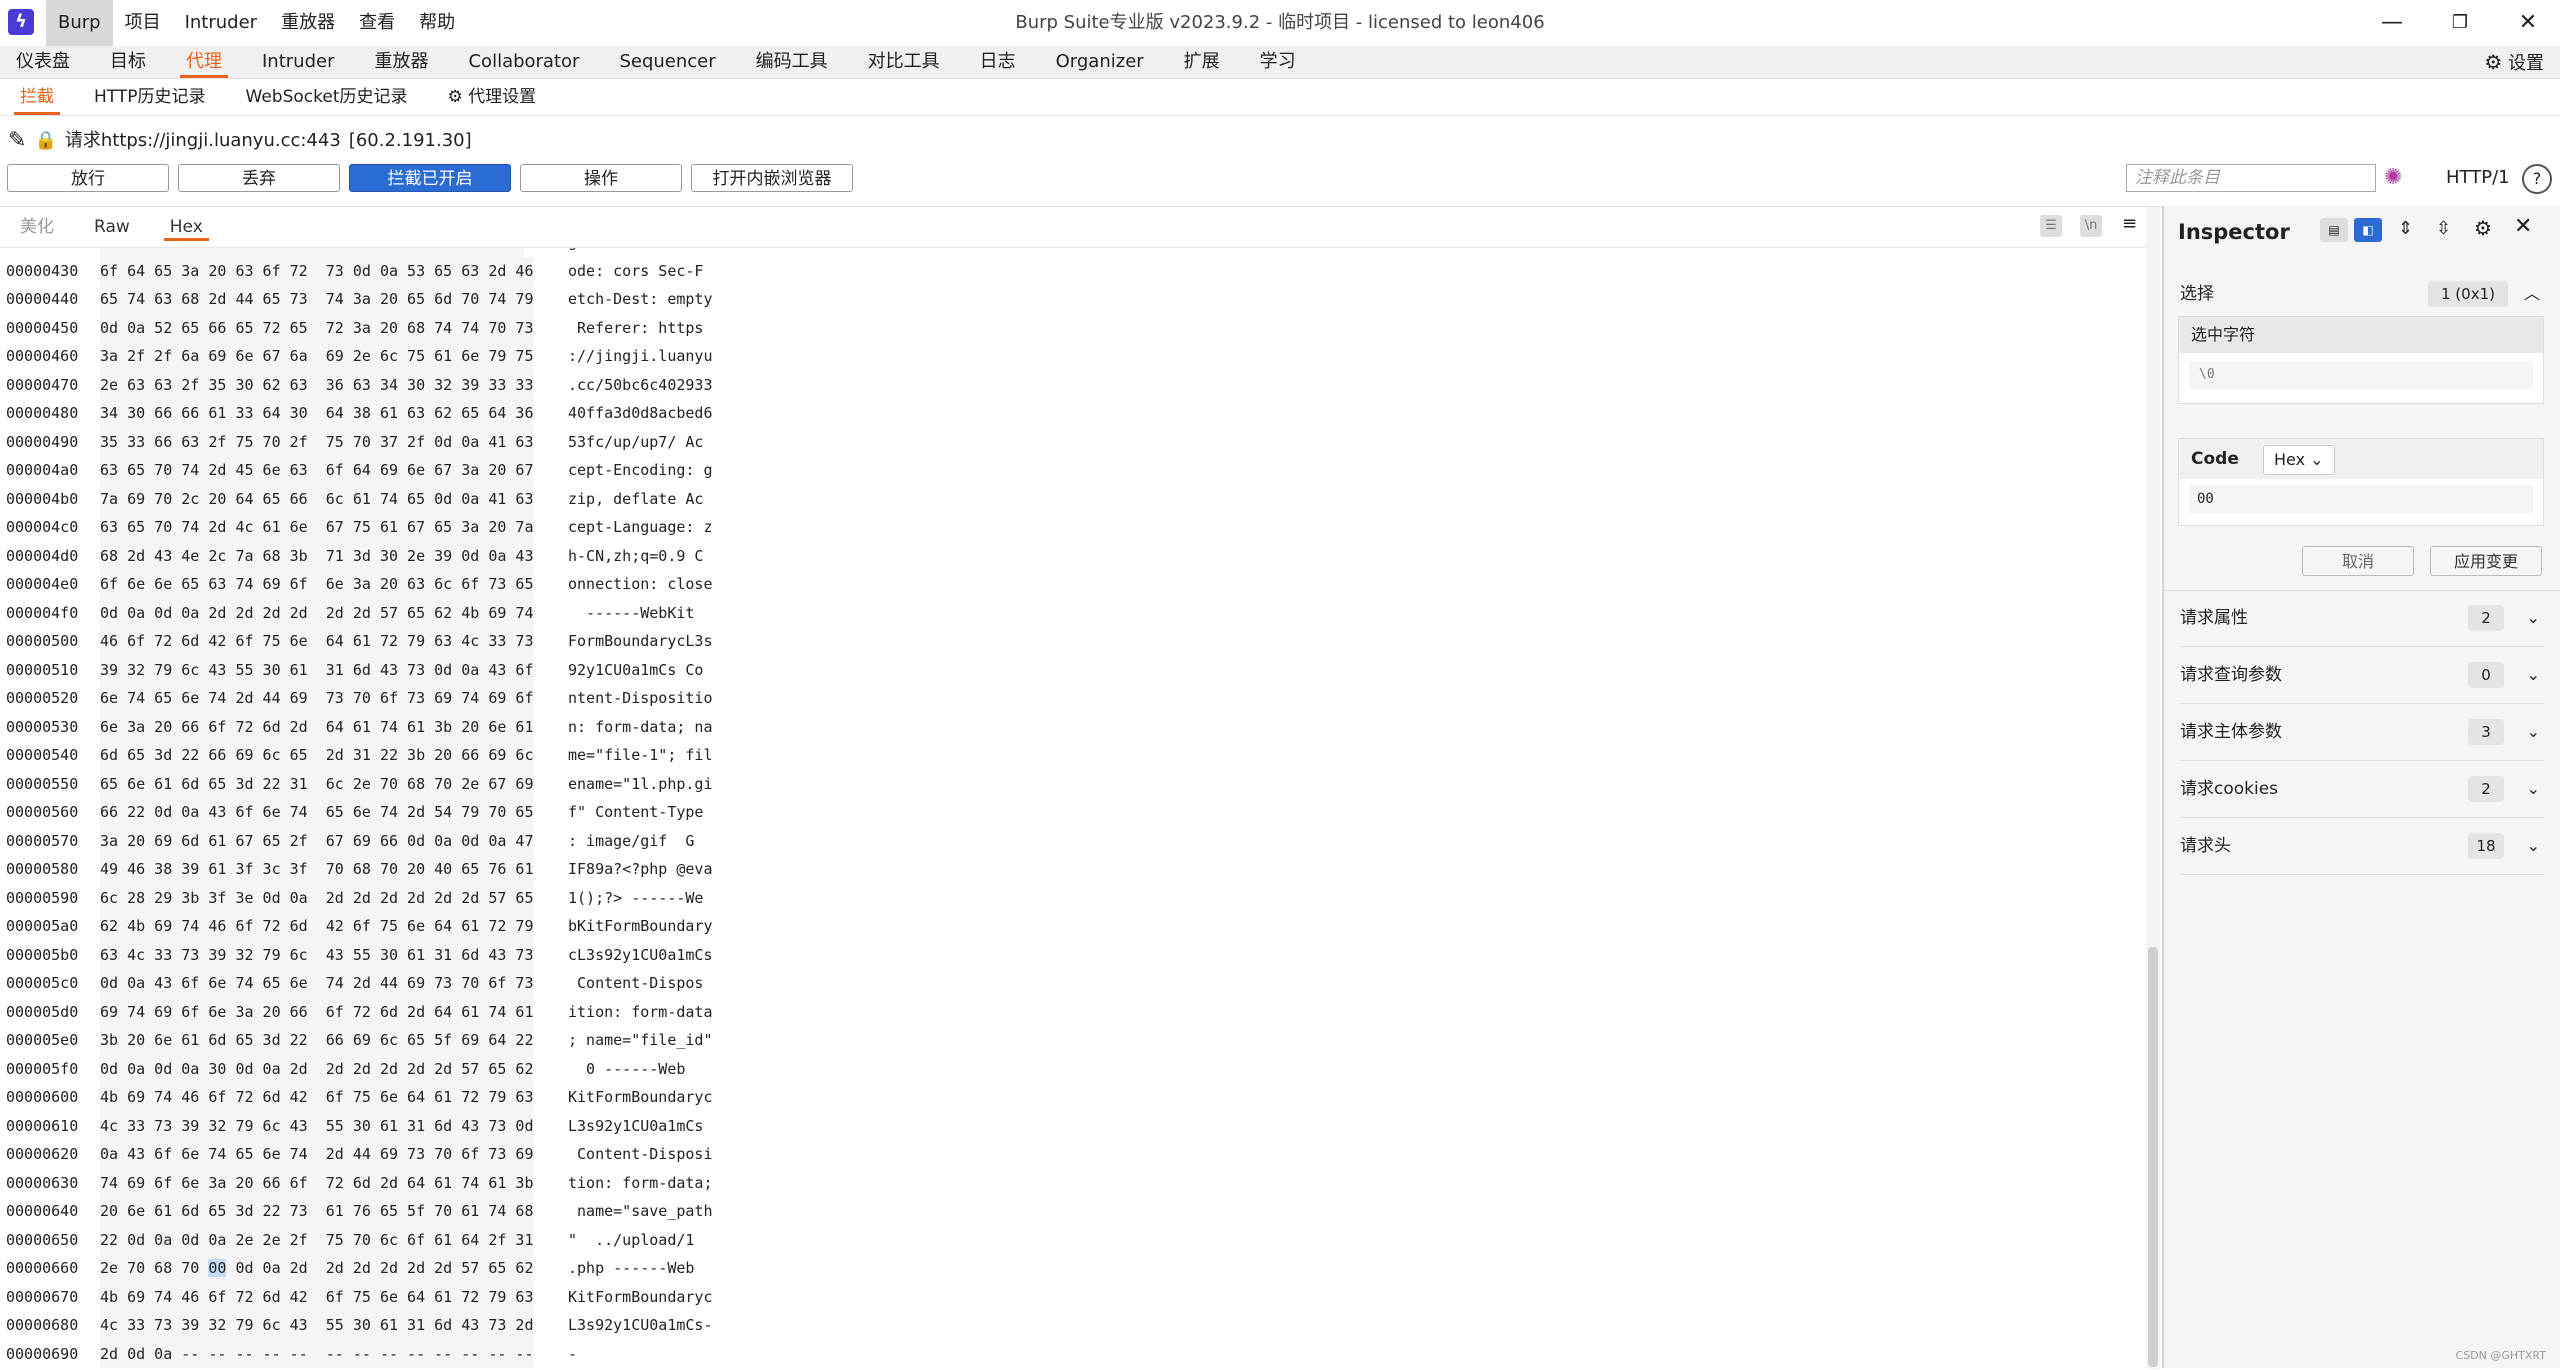 This screenshot has height=1370, width=2560. I want to click on tab-http-history: HTTP历史记录, so click(150, 97).